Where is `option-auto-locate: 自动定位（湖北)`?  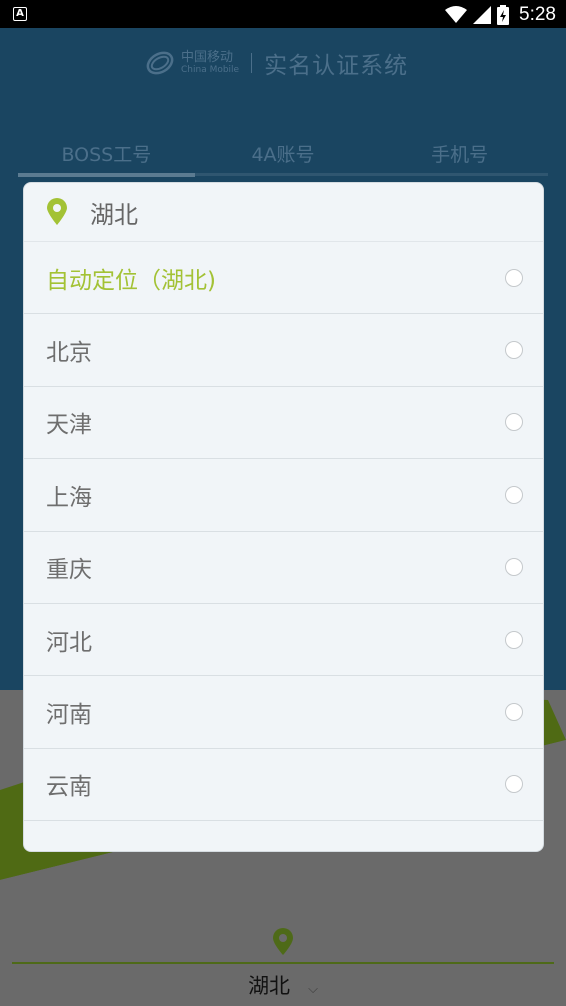
option-auto-locate: 自动定位（湖北) is located at coordinates (283, 278).